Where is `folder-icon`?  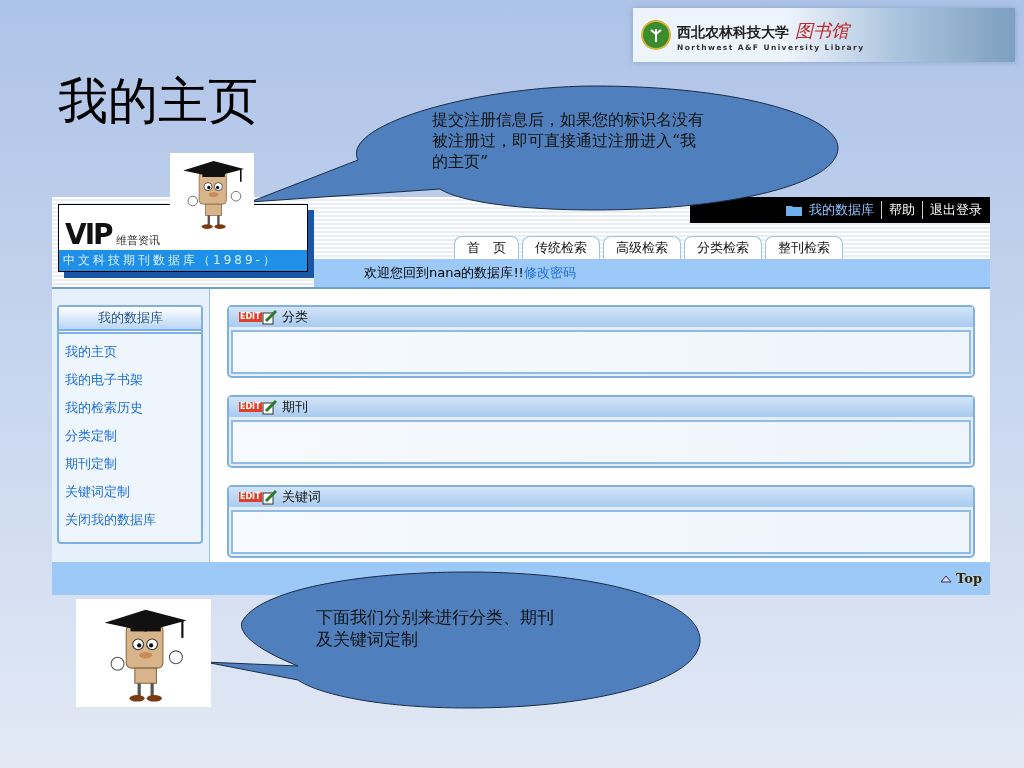 folder-icon is located at coordinates (794, 210).